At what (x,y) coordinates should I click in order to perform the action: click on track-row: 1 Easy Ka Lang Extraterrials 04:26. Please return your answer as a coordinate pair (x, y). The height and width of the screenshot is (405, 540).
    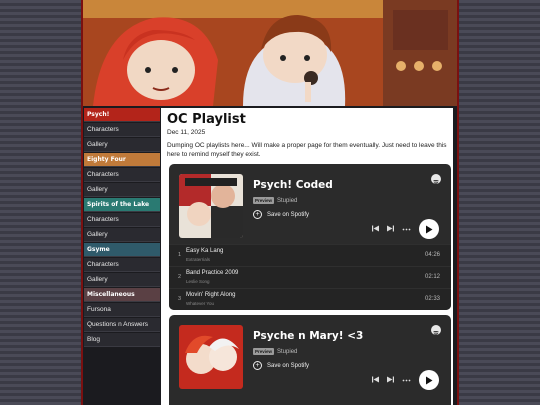
    Looking at the image, I should click on (310, 255).